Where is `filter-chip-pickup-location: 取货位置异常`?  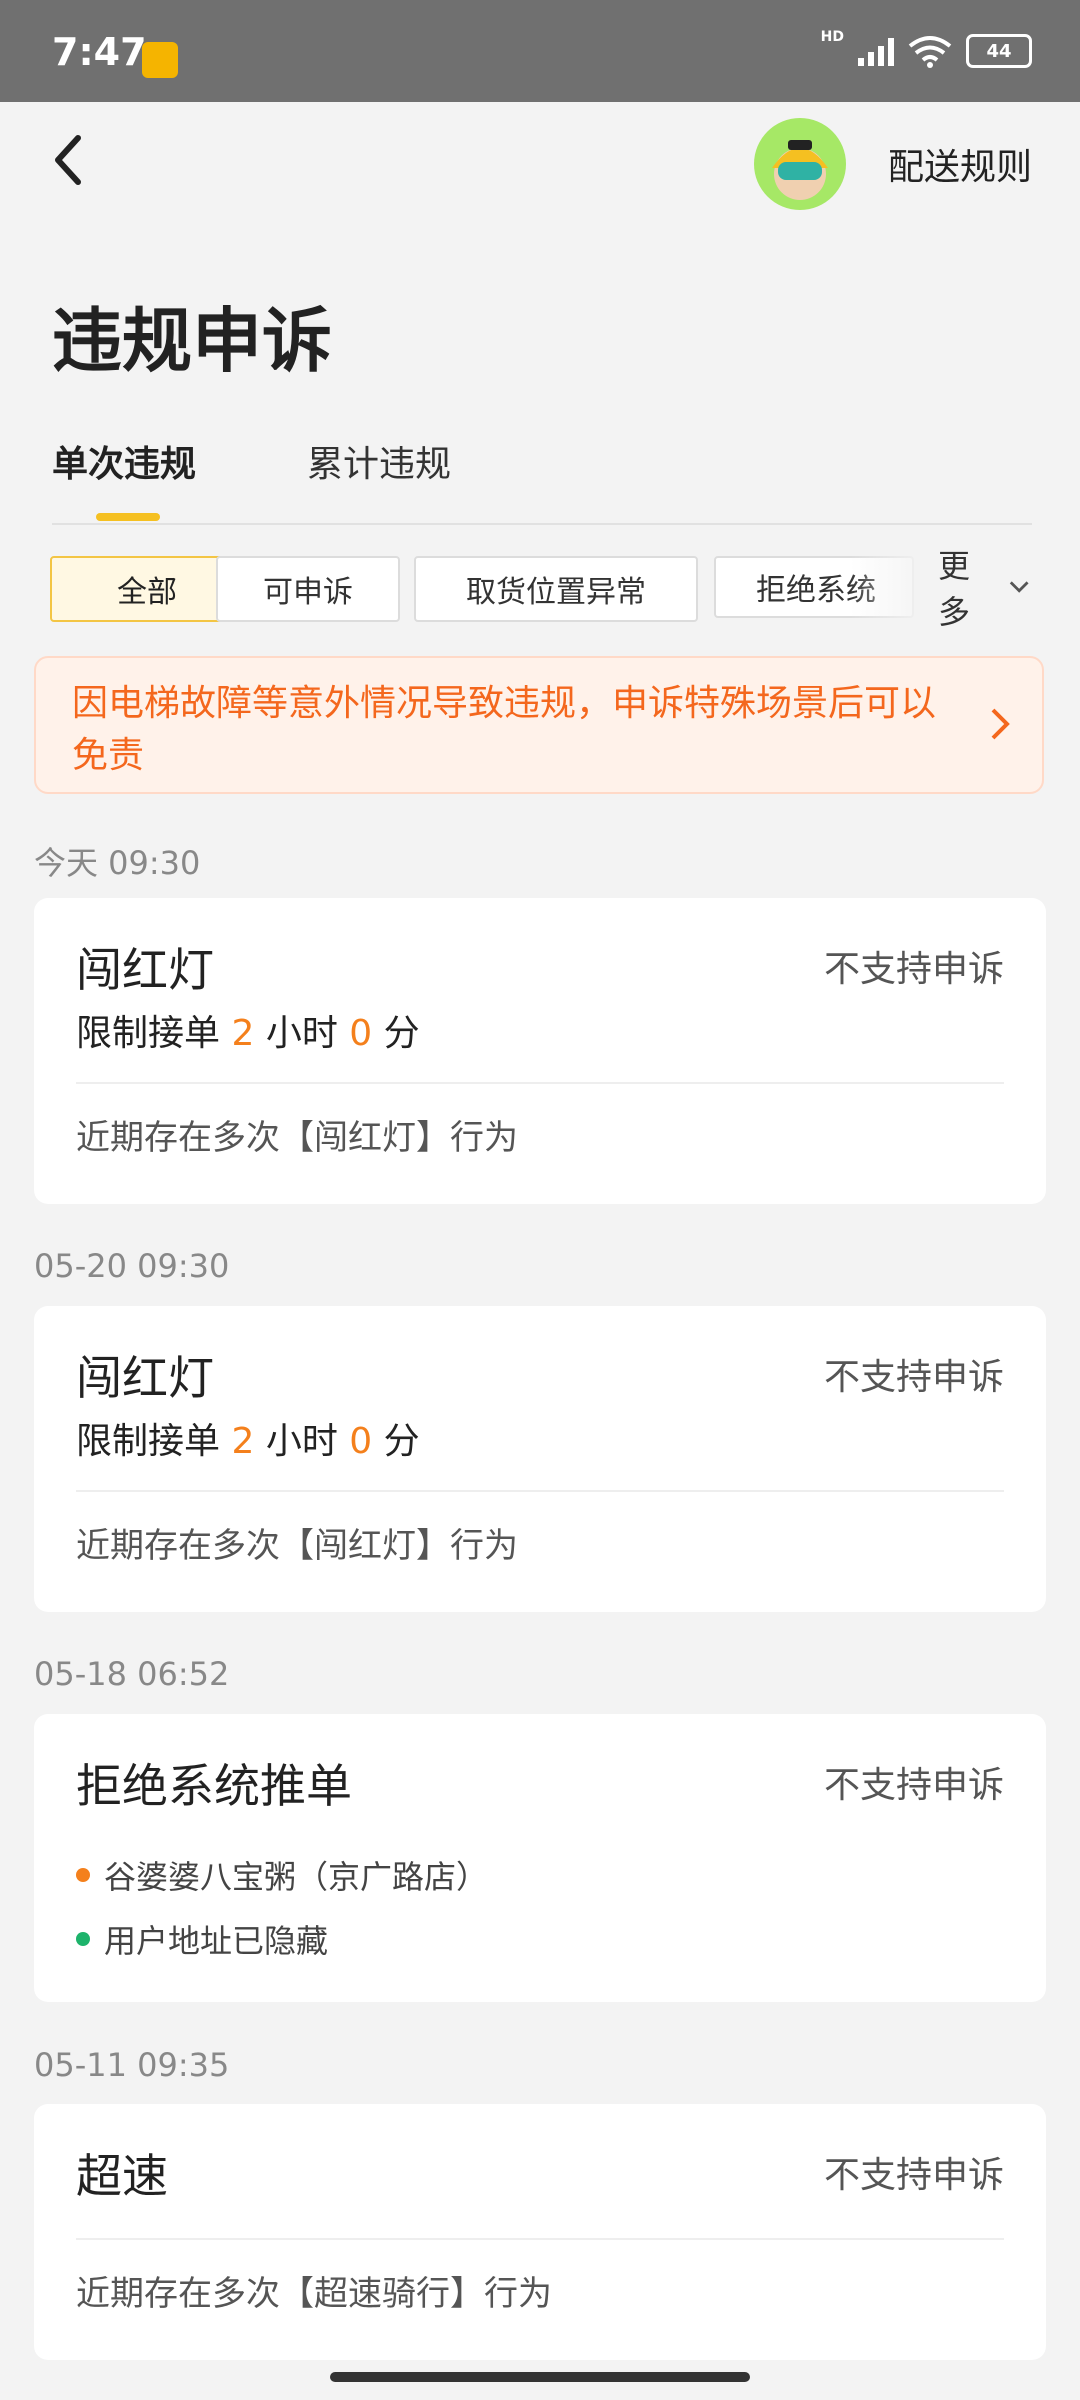 filter-chip-pickup-location: 取货位置异常 is located at coordinates (556, 589).